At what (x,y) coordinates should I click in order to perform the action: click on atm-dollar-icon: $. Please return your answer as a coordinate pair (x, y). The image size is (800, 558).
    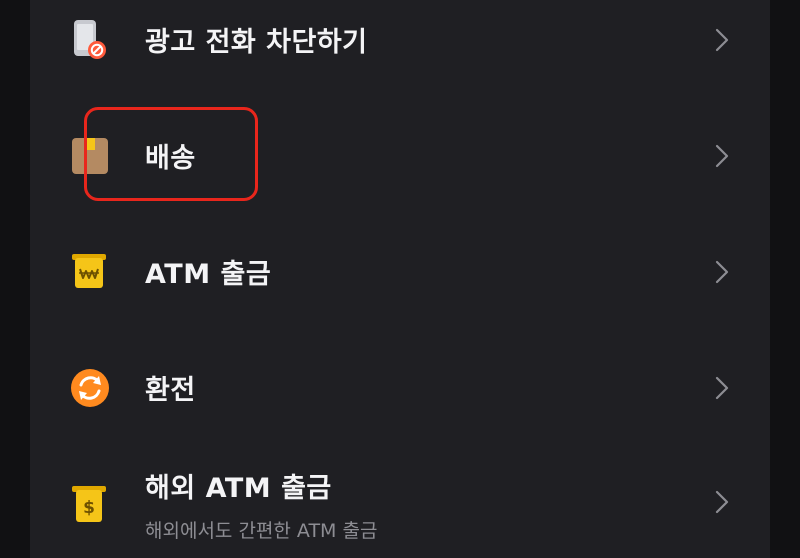
    Looking at the image, I should click on (89, 504).